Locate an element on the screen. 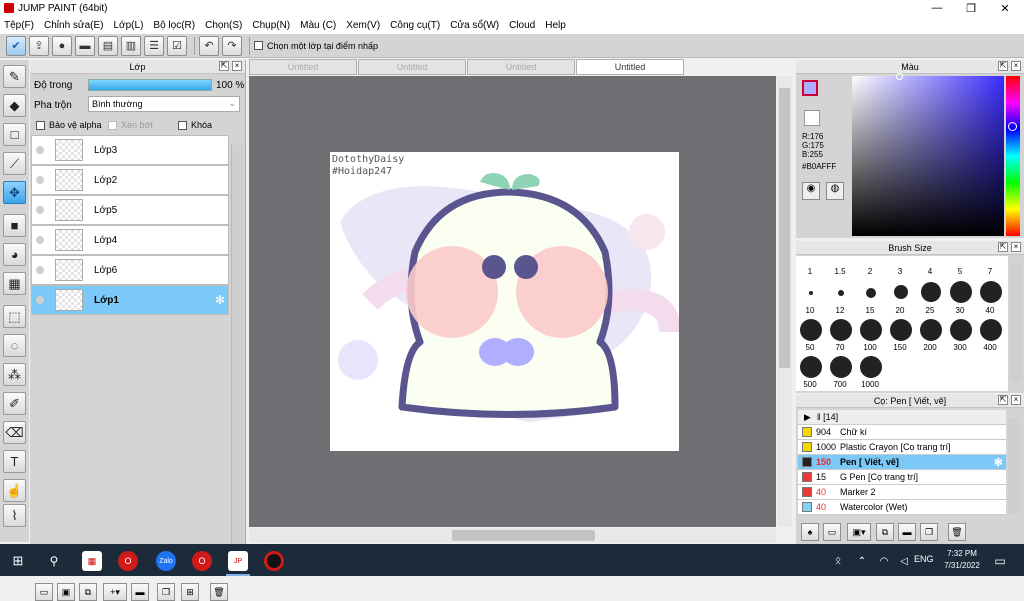 This screenshot has height=601, width=1024. brush-folder-icon: ▬ is located at coordinates (907, 532).